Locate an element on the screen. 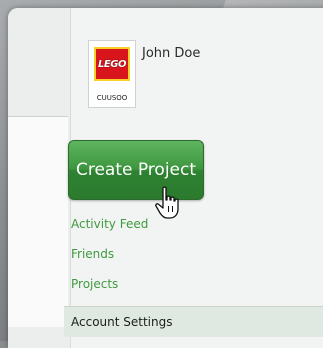 The image size is (323, 348). nav-link-friends: Friends is located at coordinates (92, 254).